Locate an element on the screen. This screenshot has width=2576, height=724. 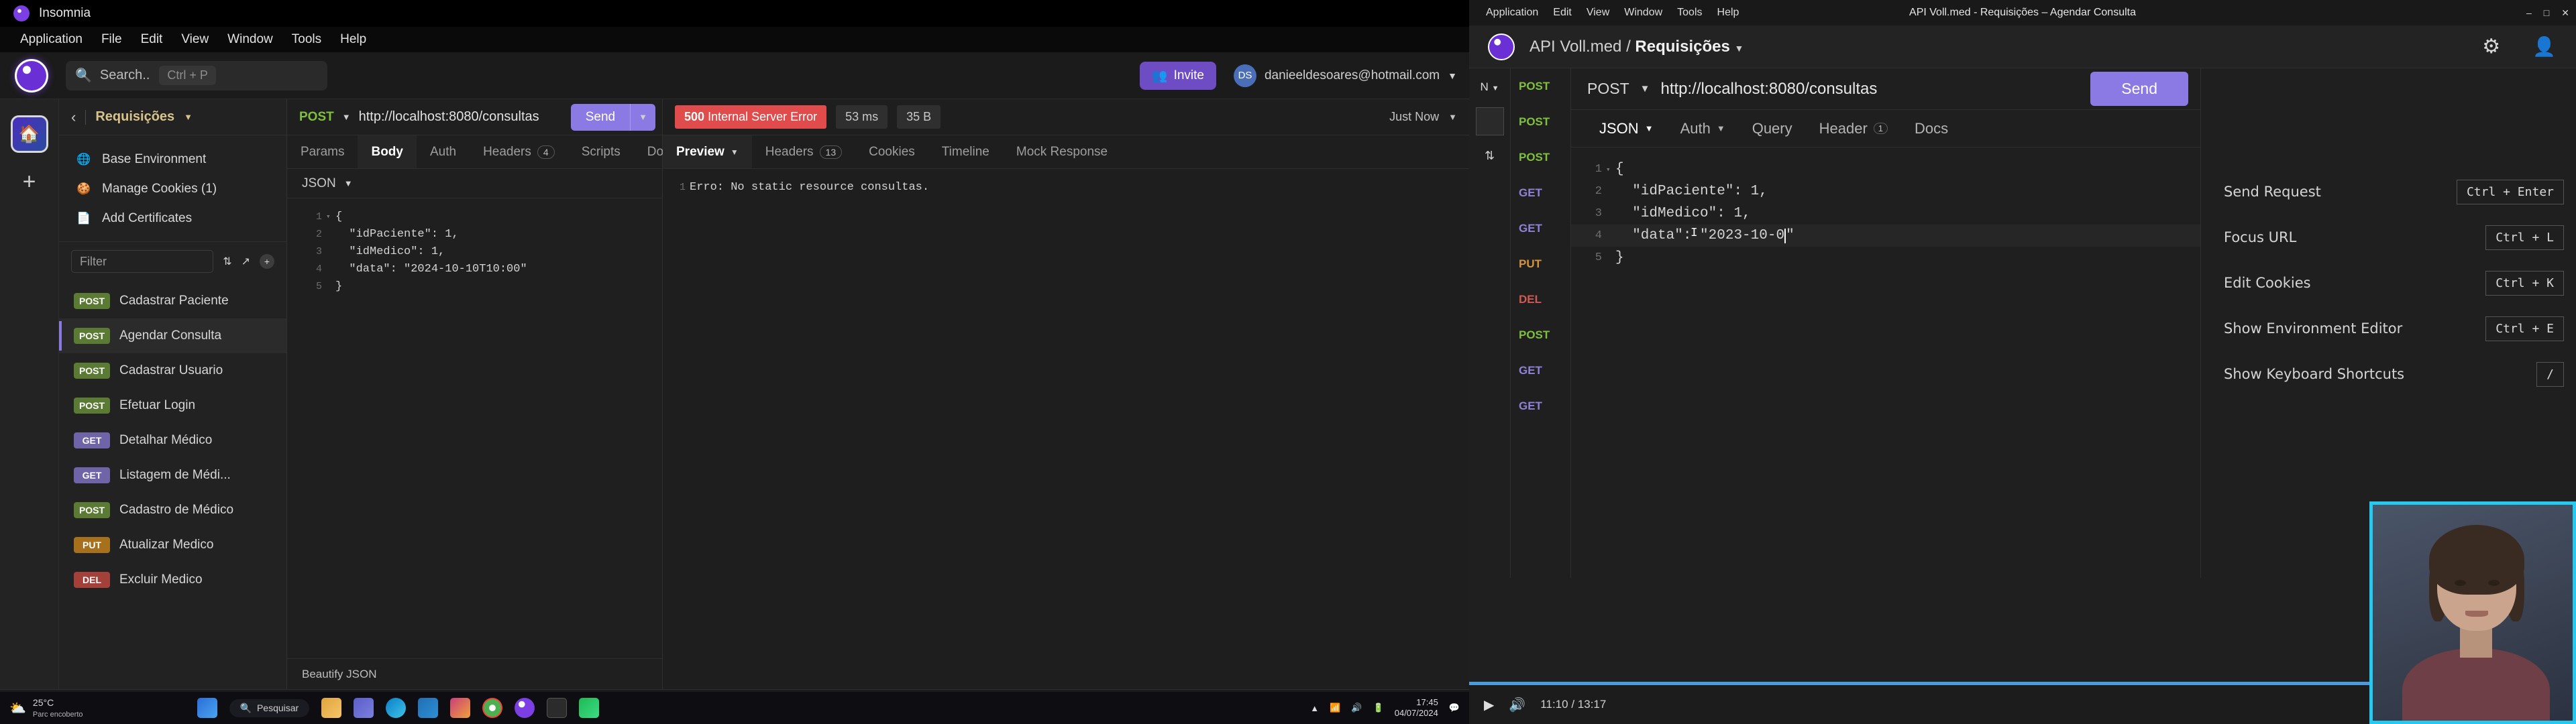
list-item: POST Cadastrar Paciente is located at coordinates (172, 301).